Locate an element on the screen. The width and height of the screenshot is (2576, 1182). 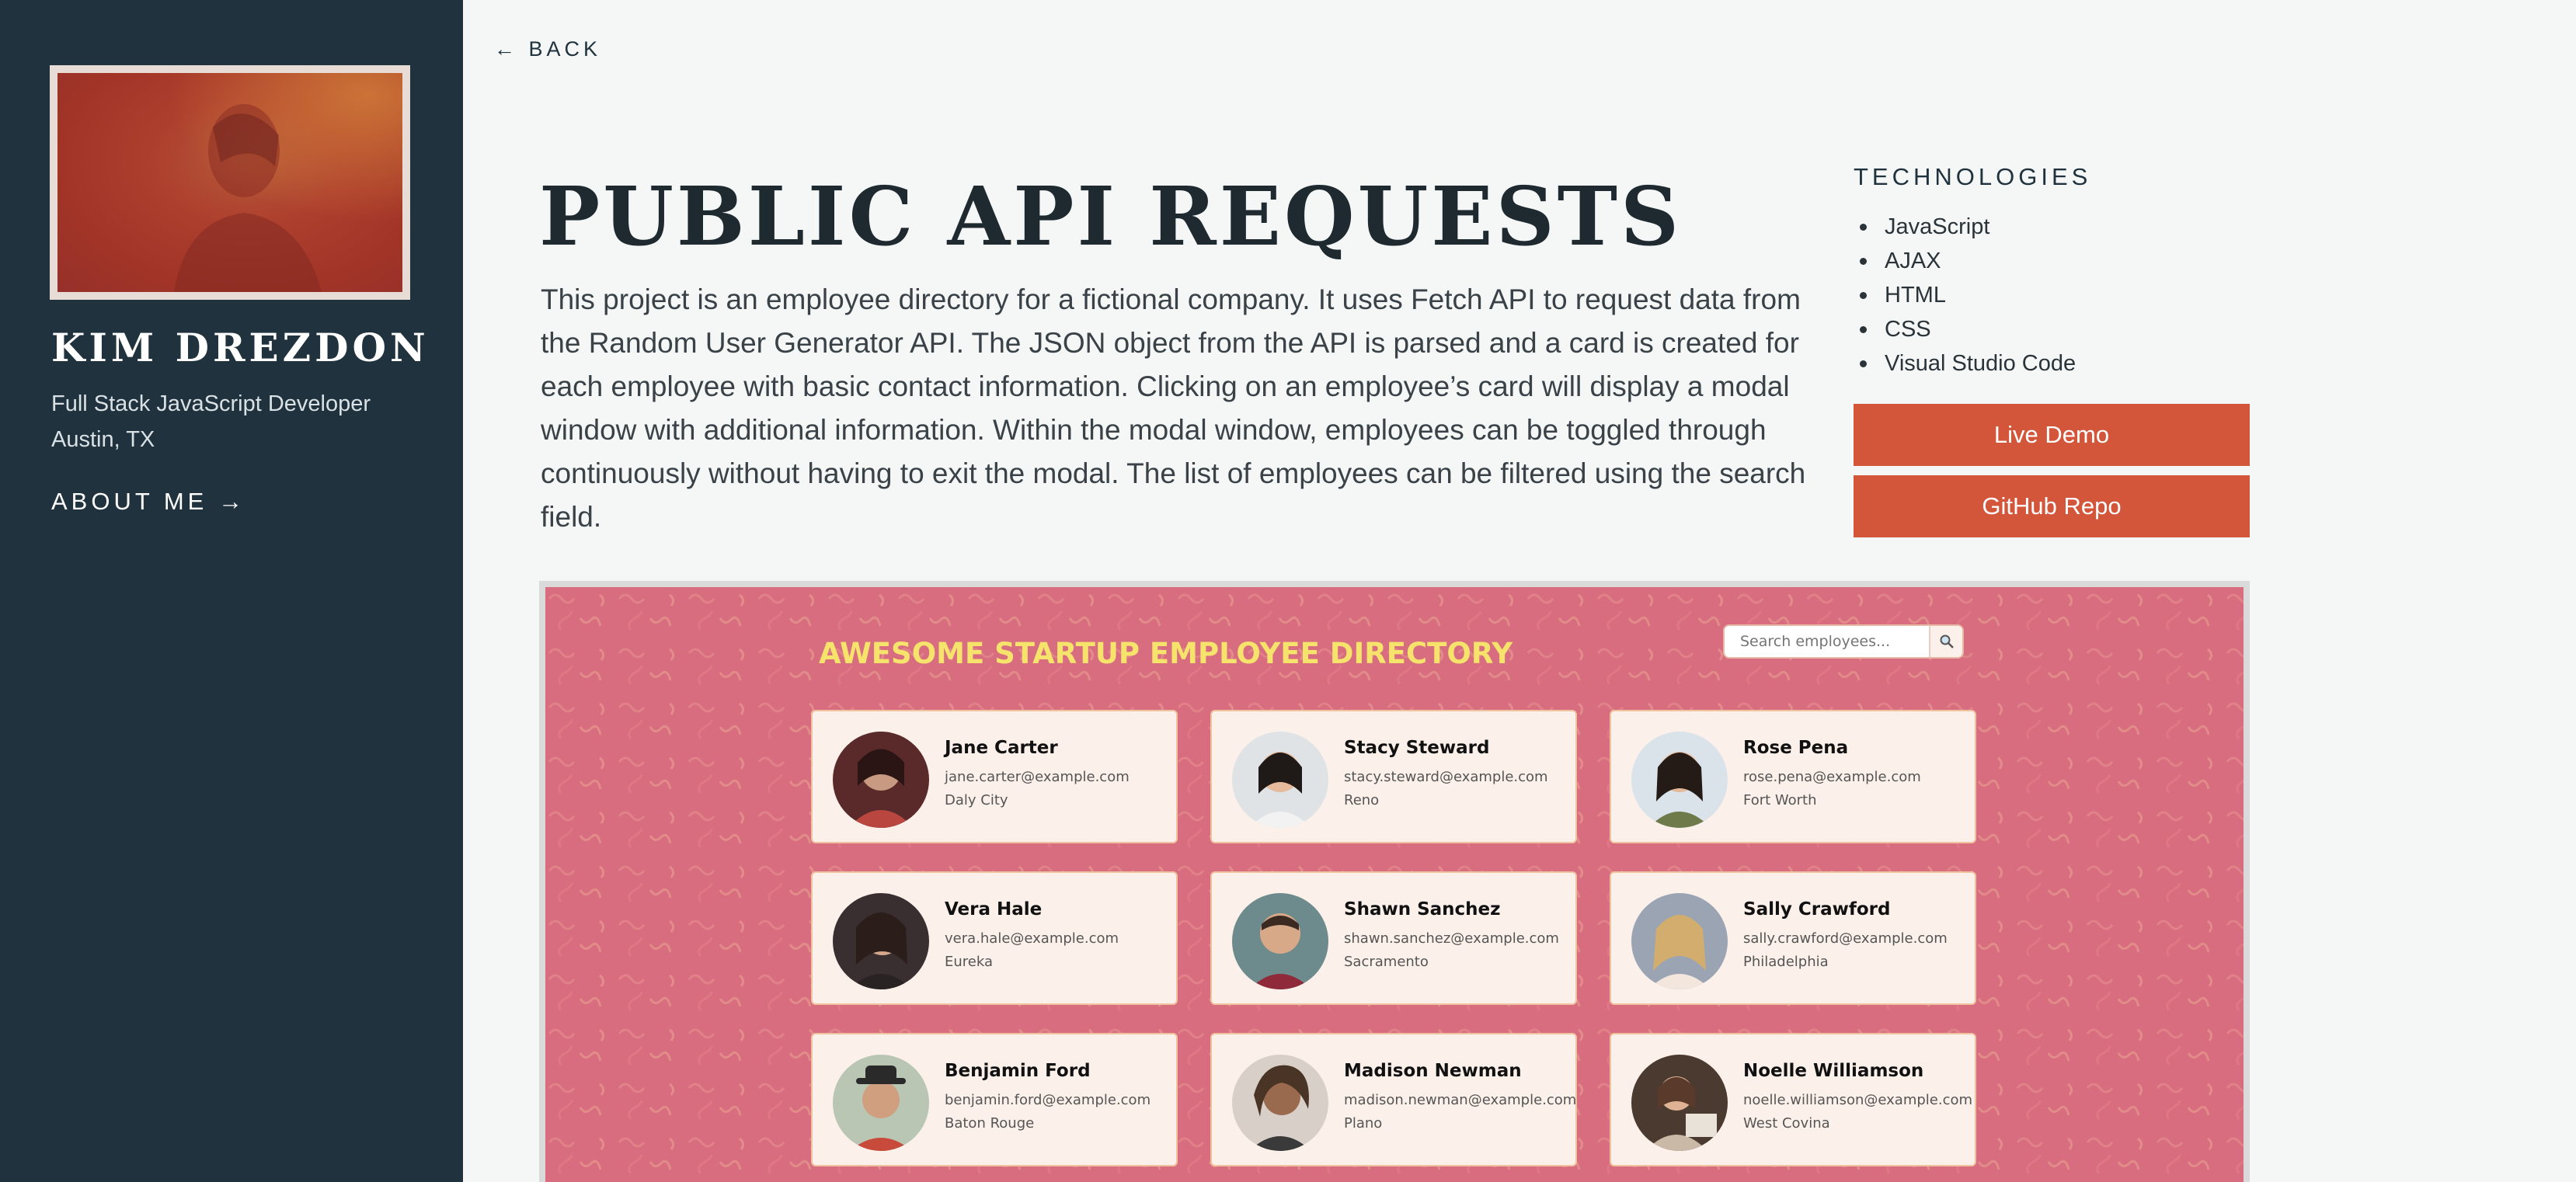
back-link: ← BACK is located at coordinates (547, 49).